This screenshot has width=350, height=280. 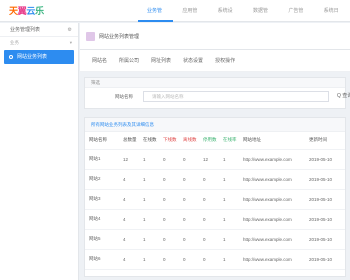 I want to click on page-icon, so click(x=90, y=36).